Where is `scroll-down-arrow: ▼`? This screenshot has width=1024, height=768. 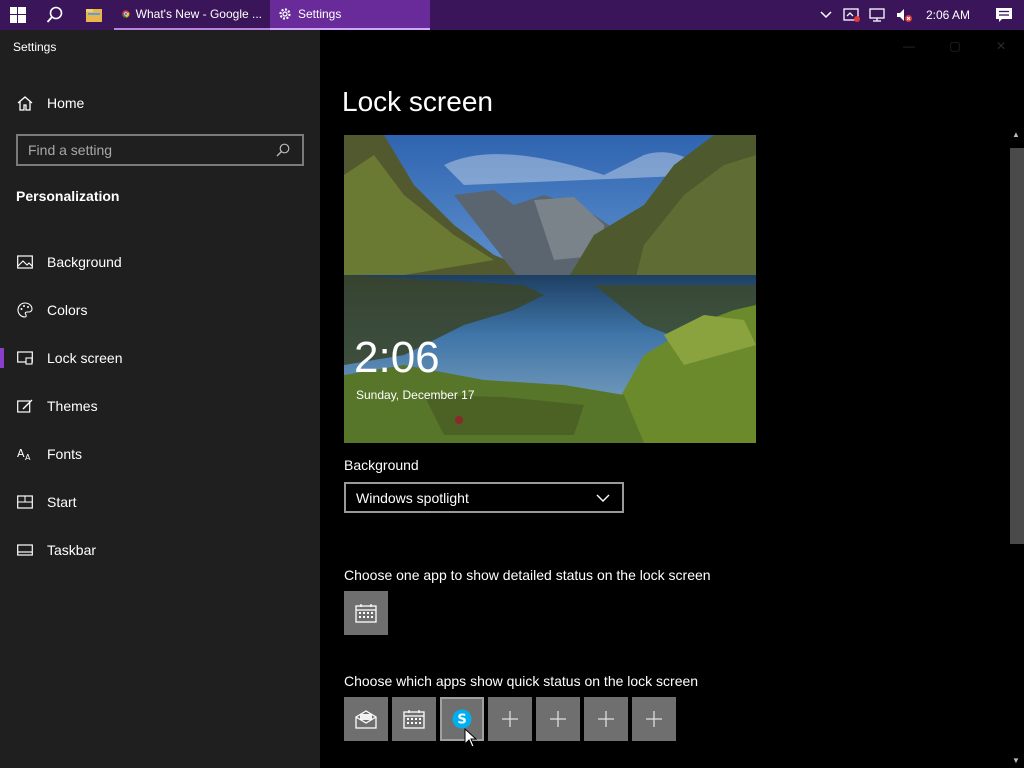
scroll-down-arrow: ▼ is located at coordinates (1016, 760).